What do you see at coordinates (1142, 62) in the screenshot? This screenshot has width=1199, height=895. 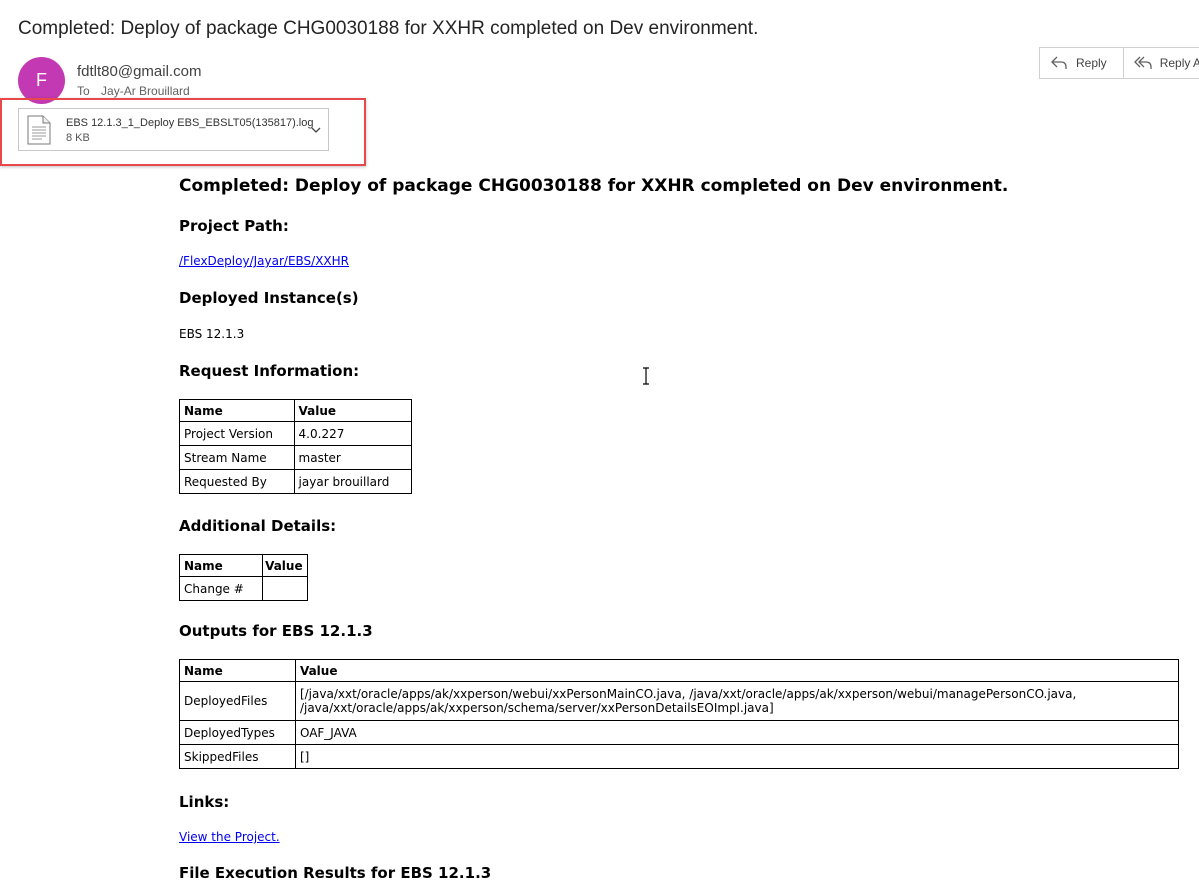 I see `reply-all-icon` at bounding box center [1142, 62].